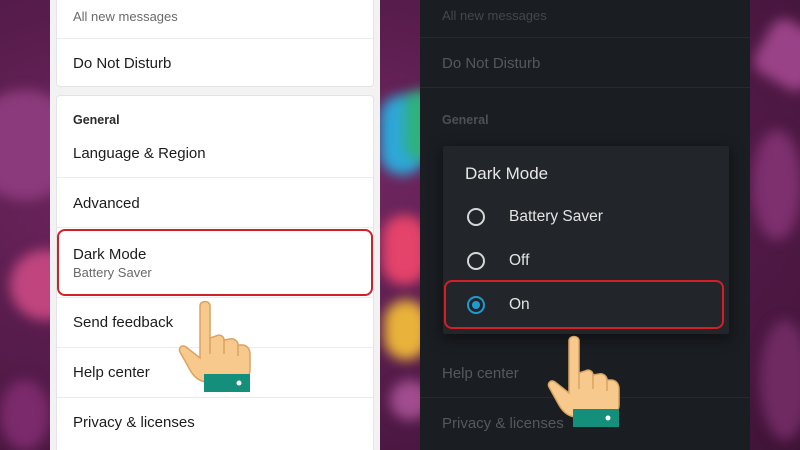 Image resolution: width=800 pixels, height=450 pixels. What do you see at coordinates (491, 63) in the screenshot?
I see `dark-do-not-disturb-label: Do Not Disturb` at bounding box center [491, 63].